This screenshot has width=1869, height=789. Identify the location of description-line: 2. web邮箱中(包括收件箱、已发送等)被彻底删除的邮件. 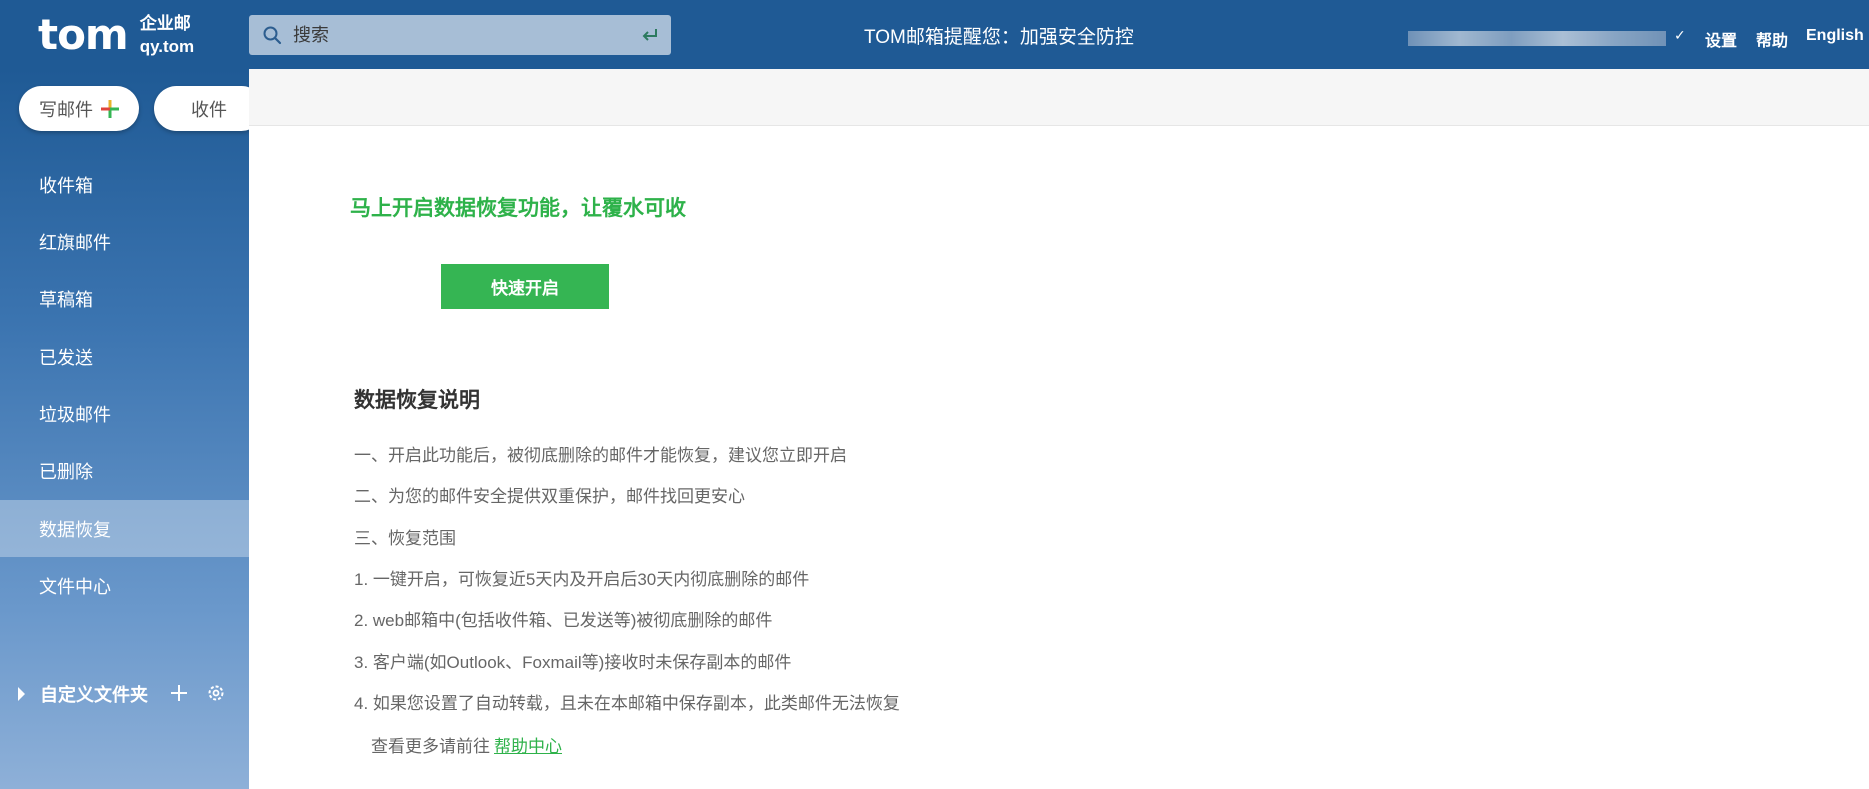
(563, 620).